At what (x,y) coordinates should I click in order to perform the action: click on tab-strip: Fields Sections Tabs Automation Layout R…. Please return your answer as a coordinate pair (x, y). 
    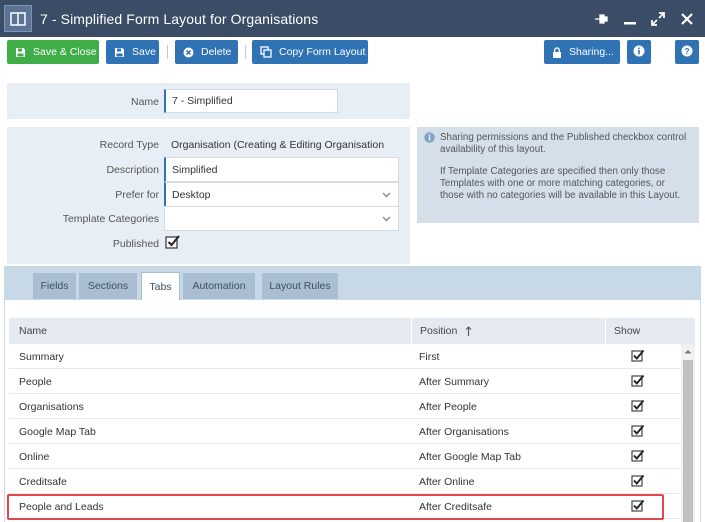
    Looking at the image, I should click on (352, 283).